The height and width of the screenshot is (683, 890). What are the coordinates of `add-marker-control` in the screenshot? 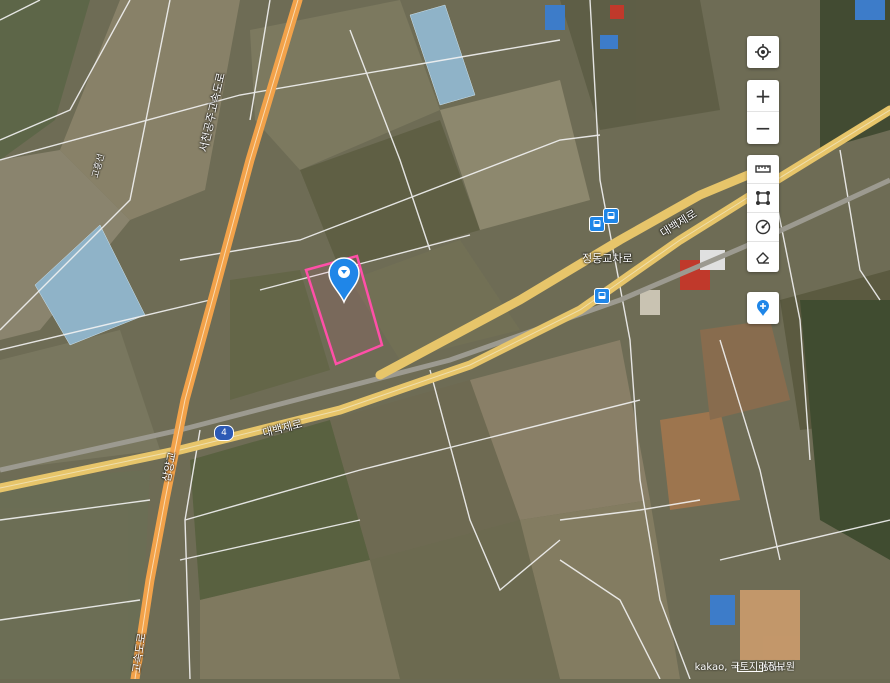 It's located at (763, 308).